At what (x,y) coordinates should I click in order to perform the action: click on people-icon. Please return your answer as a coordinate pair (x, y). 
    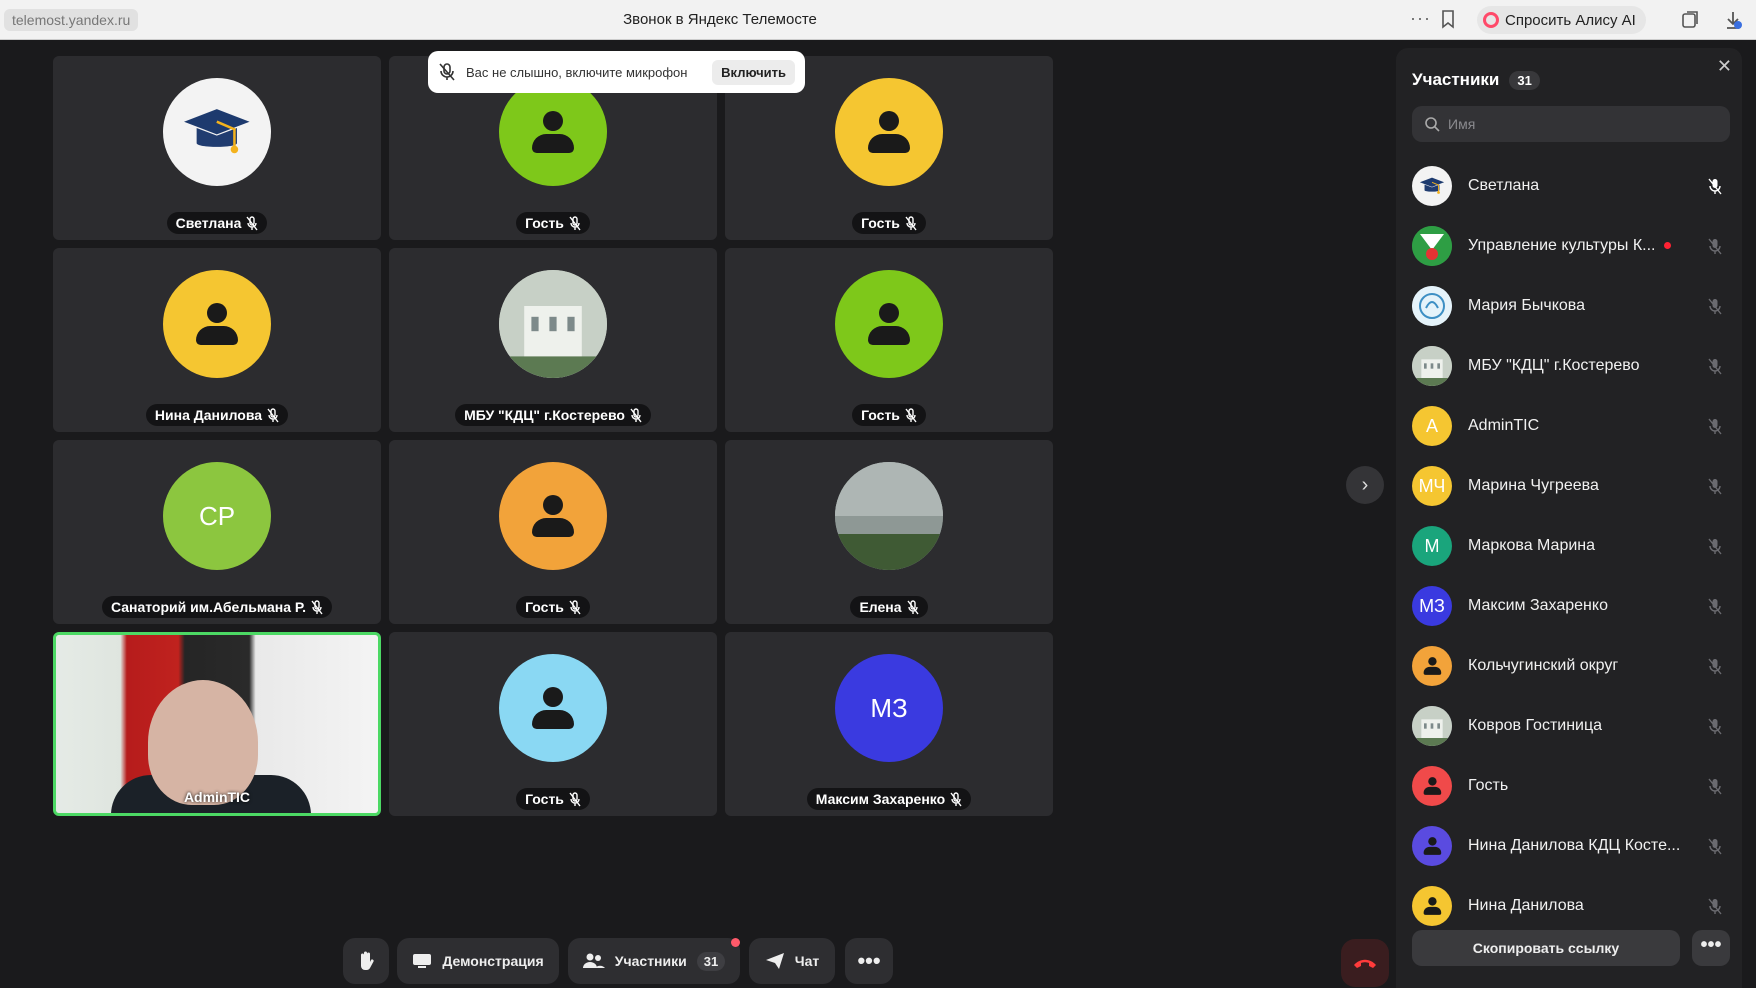
    Looking at the image, I should click on (593, 960).